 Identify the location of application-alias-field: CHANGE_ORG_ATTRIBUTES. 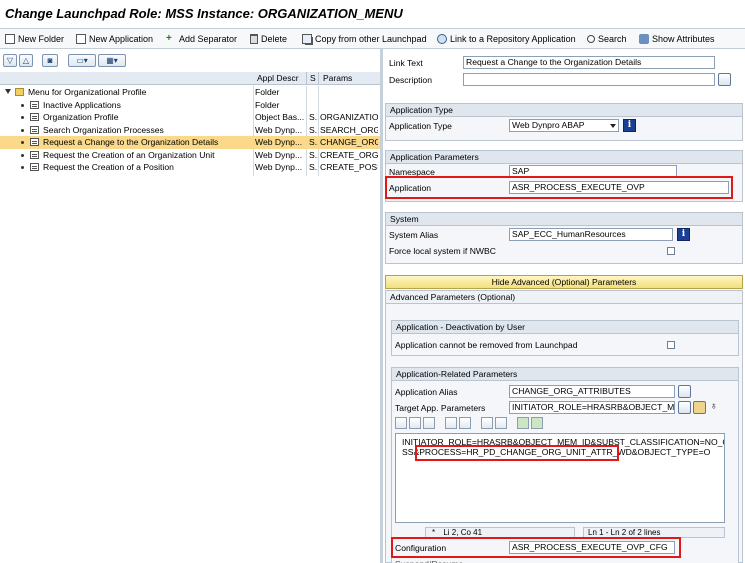
(592, 391).